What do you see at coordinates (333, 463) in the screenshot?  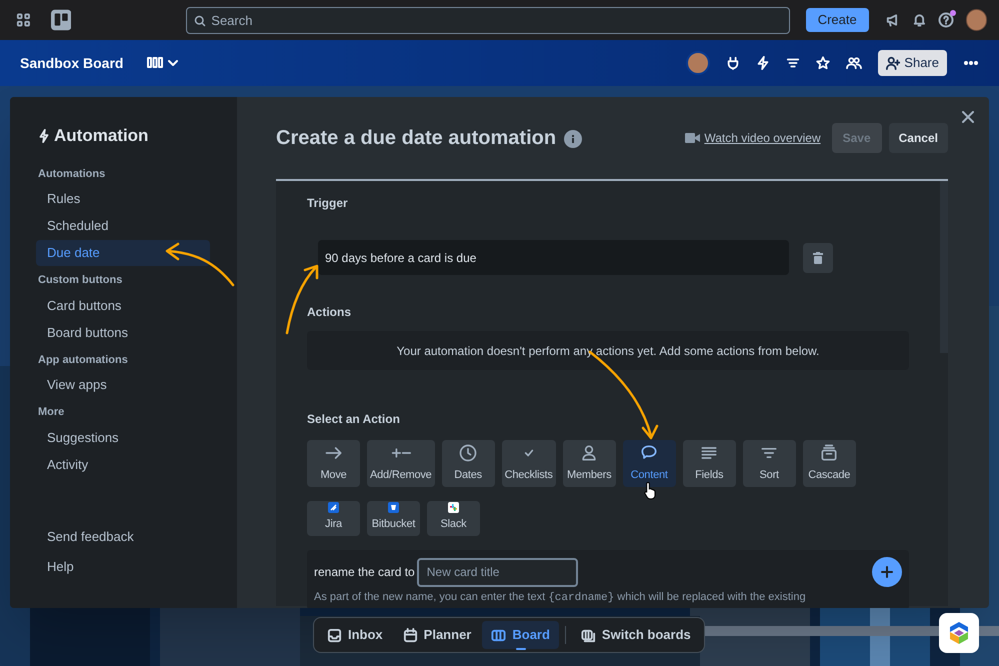 I see `action-option: Move` at bounding box center [333, 463].